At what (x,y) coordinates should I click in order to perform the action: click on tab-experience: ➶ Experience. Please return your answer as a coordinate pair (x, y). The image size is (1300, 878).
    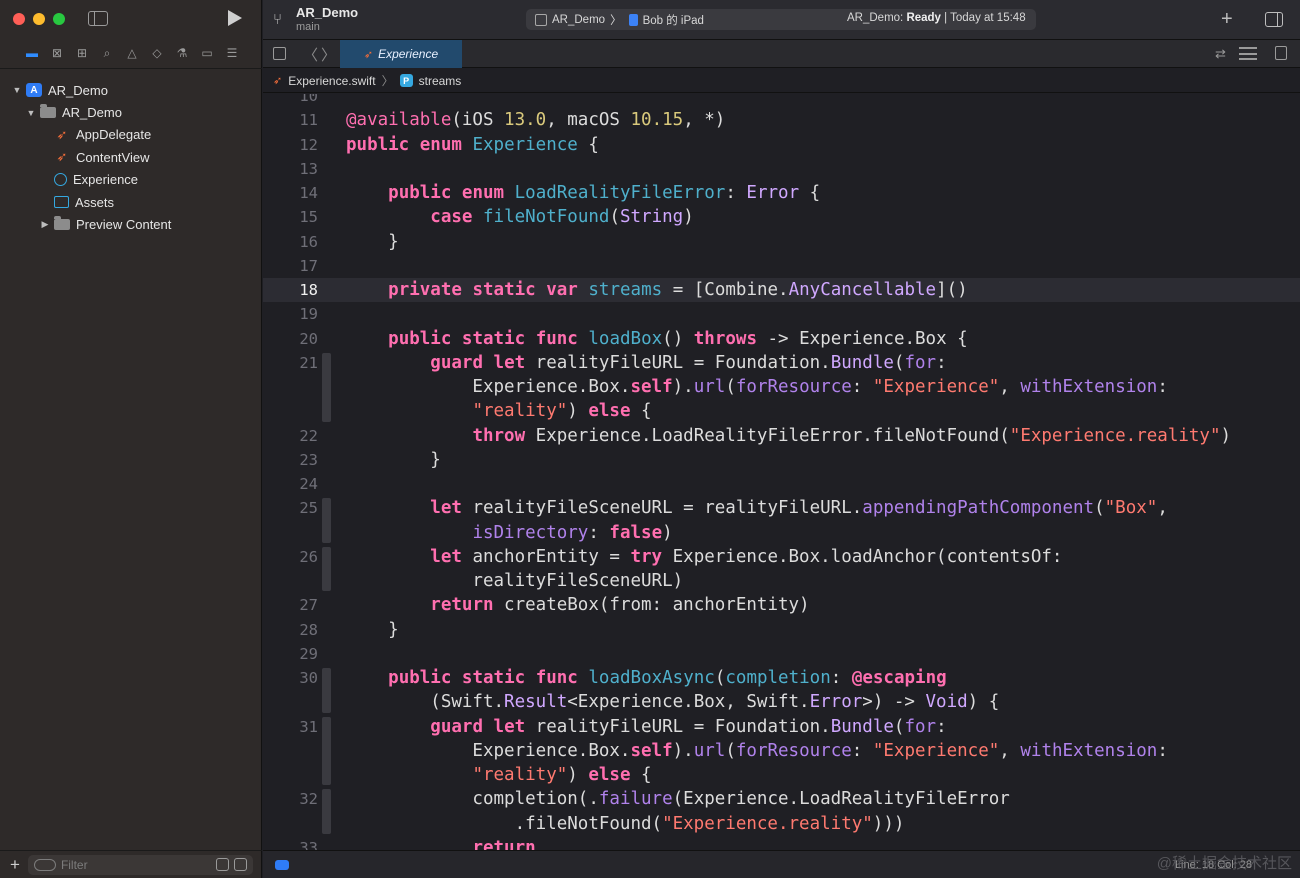
    Looking at the image, I should click on (401, 54).